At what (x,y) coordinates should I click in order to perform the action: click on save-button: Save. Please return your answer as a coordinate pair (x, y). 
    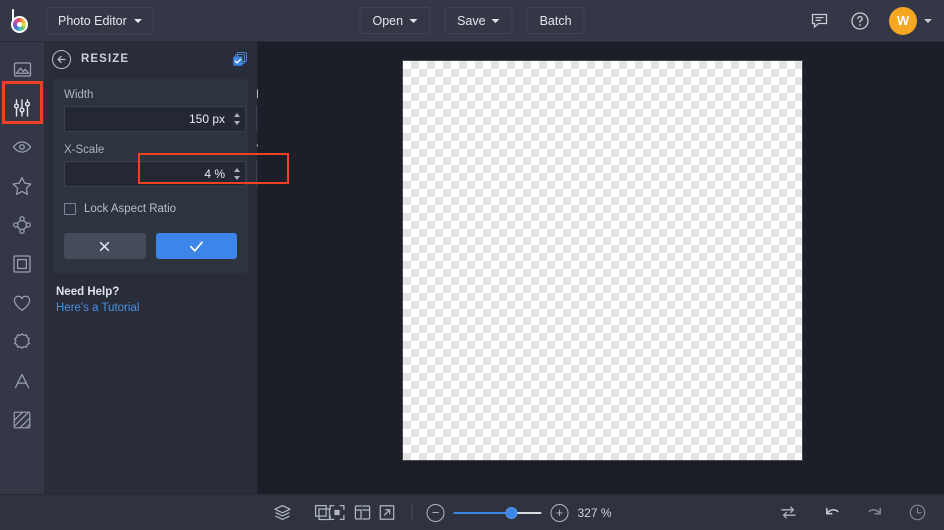
    Looking at the image, I should click on (478, 20).